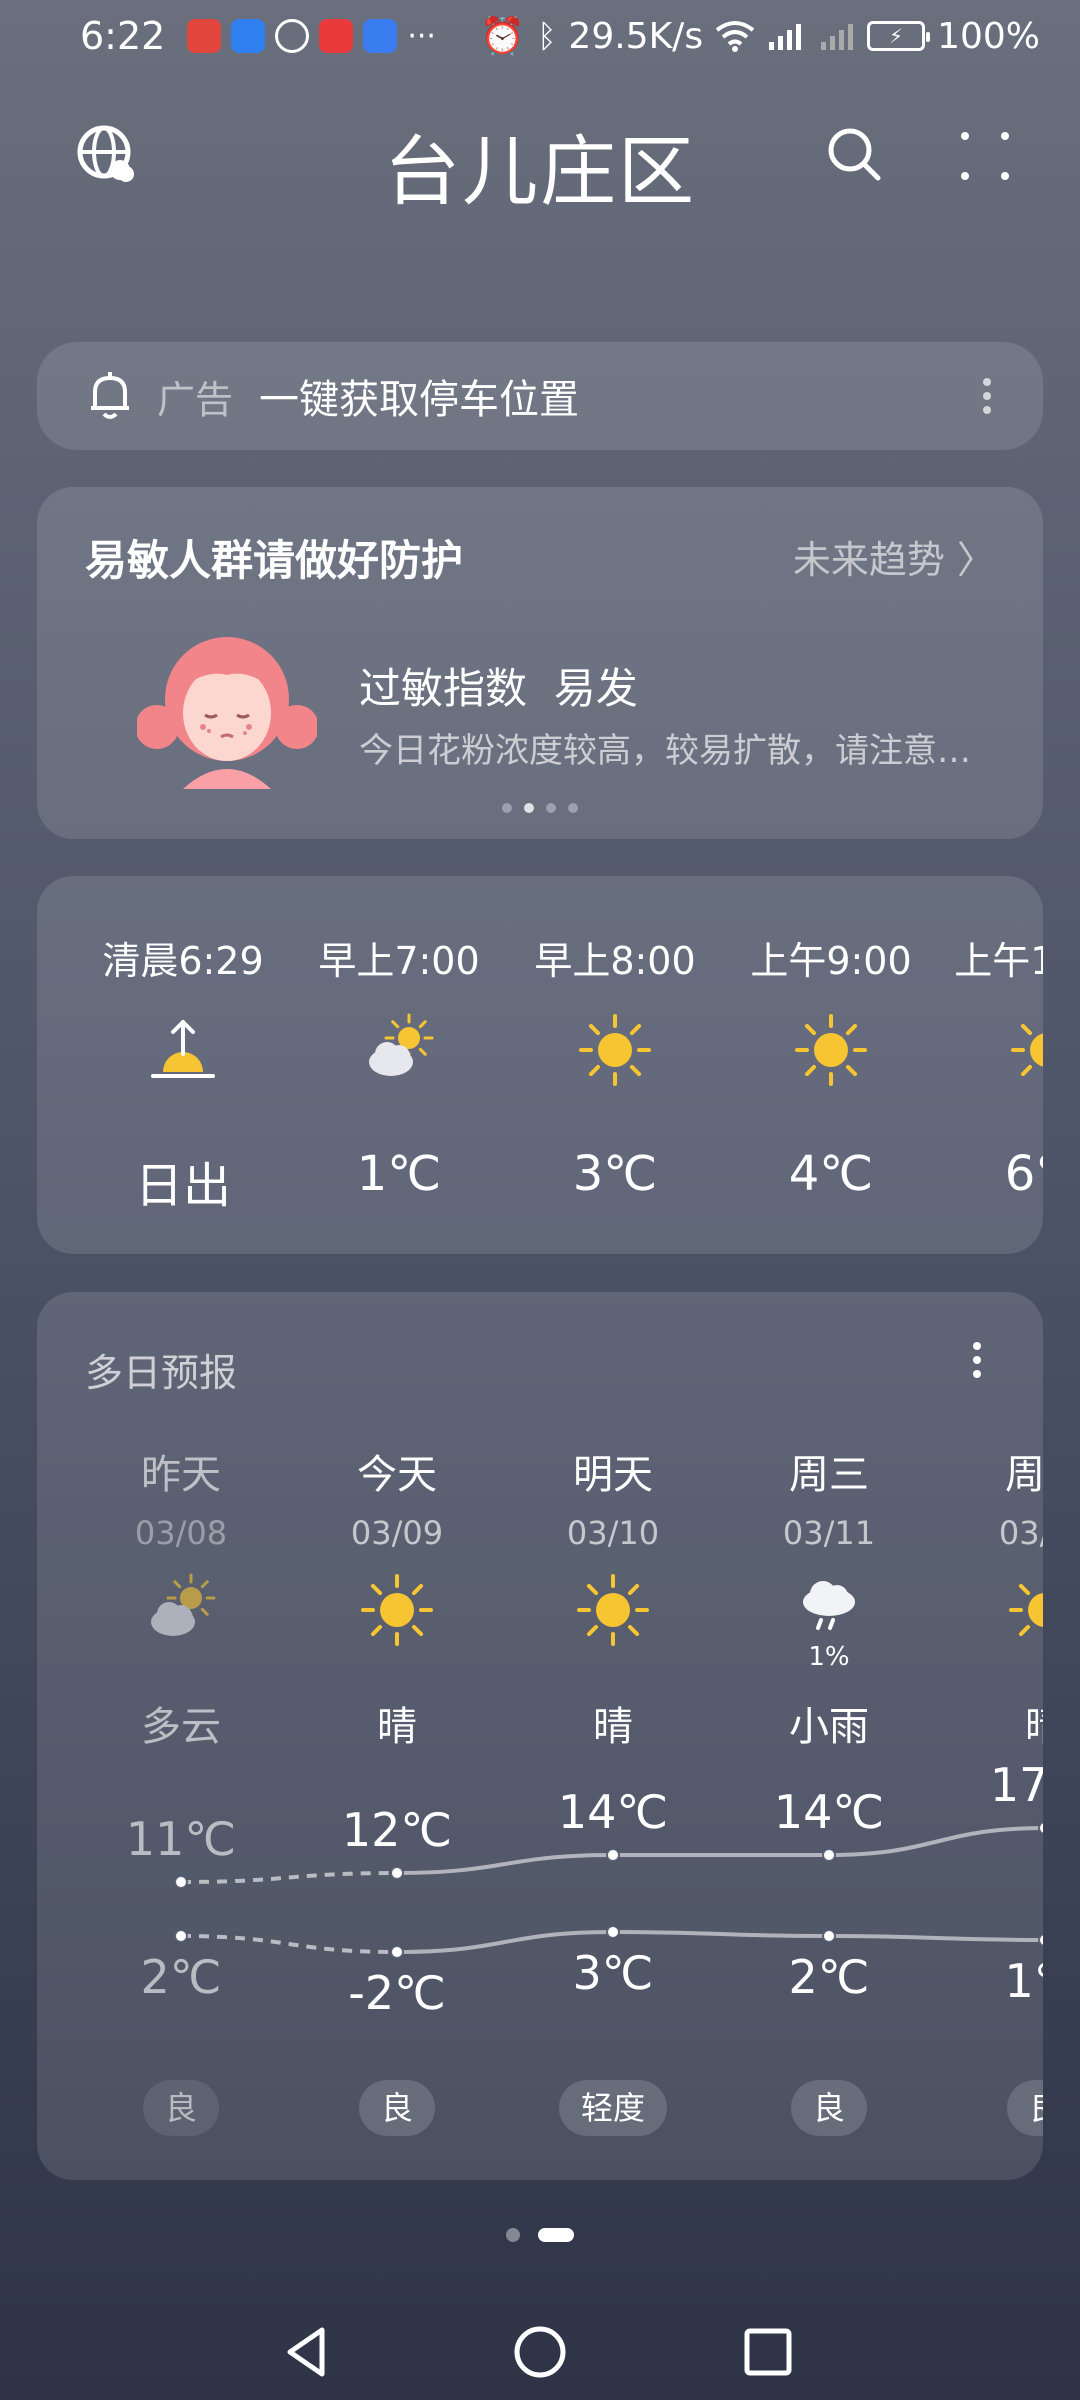 Image resolution: width=1080 pixels, height=2400 pixels. I want to click on more-notifications-icon: ···, so click(421, 36).